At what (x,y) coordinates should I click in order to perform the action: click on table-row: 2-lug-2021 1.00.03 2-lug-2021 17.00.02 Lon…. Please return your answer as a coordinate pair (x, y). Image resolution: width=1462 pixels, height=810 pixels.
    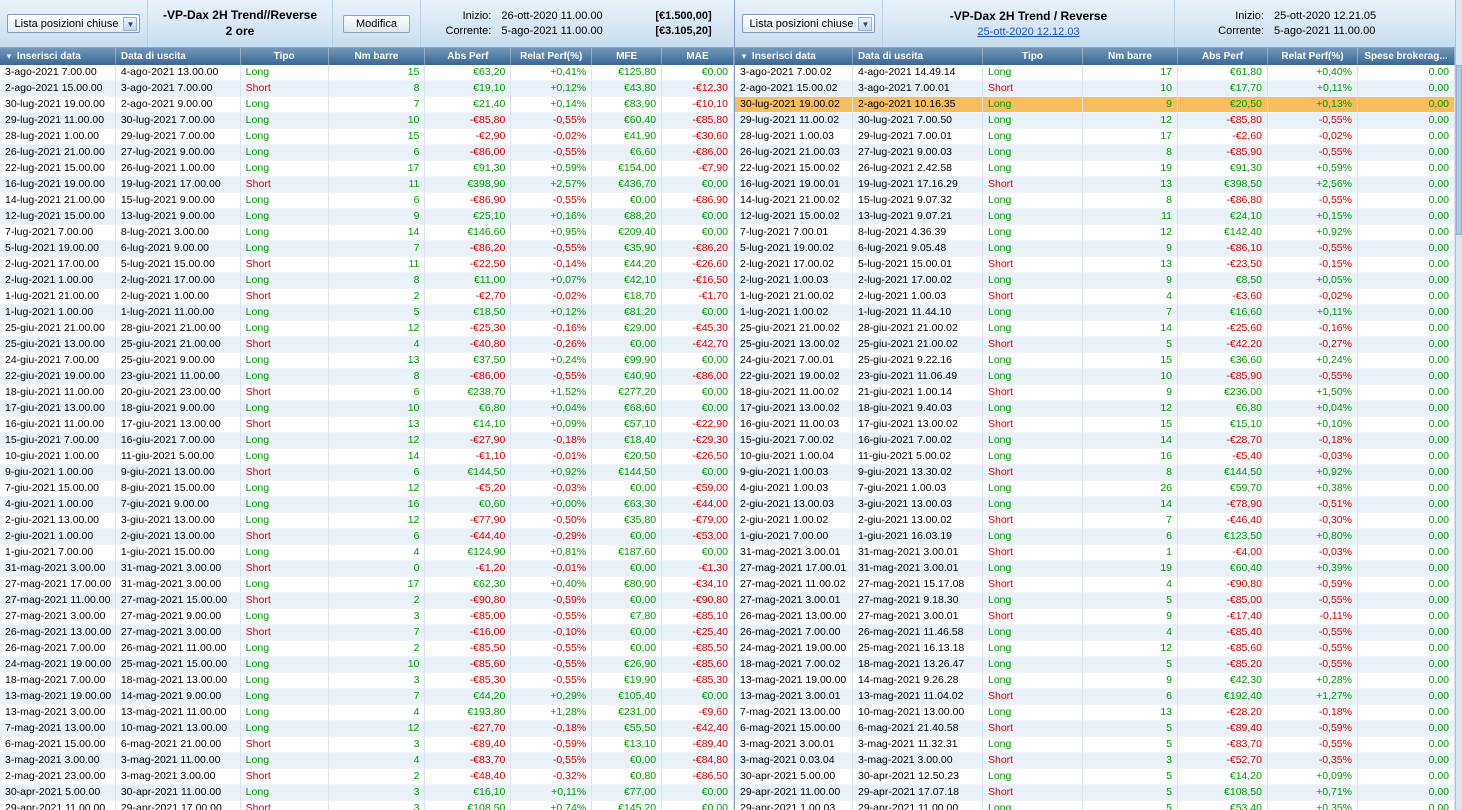
    Looking at the image, I should click on (1095, 281).